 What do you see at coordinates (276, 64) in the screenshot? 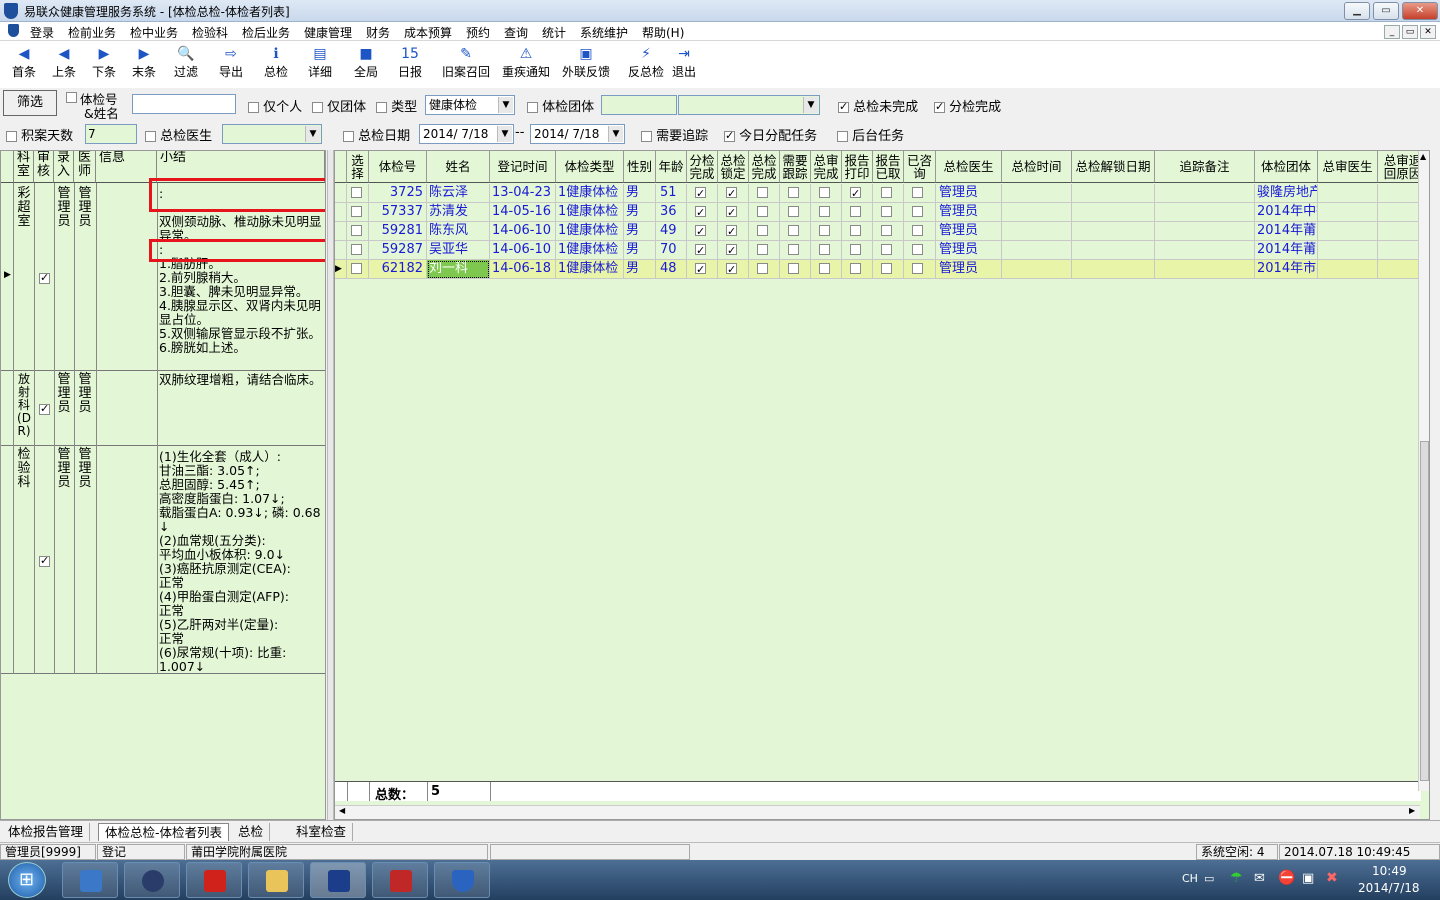
I see `toolbar-button: ℹ 总检` at bounding box center [276, 64].